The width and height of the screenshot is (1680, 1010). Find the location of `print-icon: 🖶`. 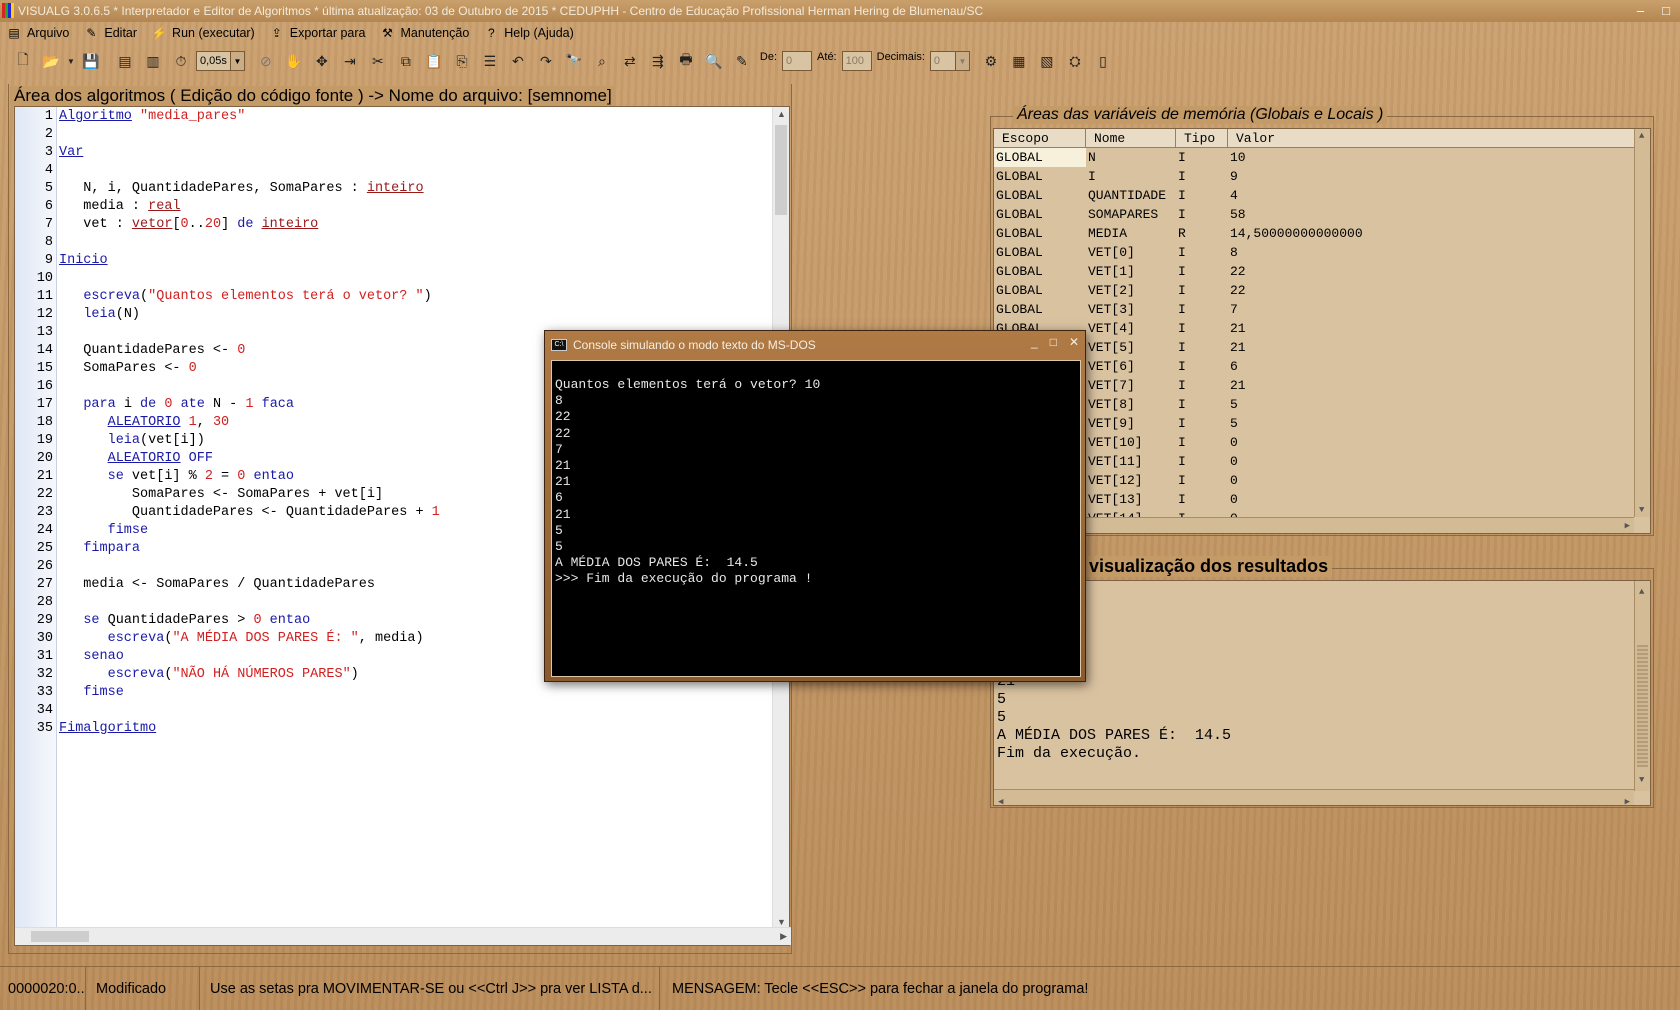

print-icon: 🖶 is located at coordinates (686, 61).